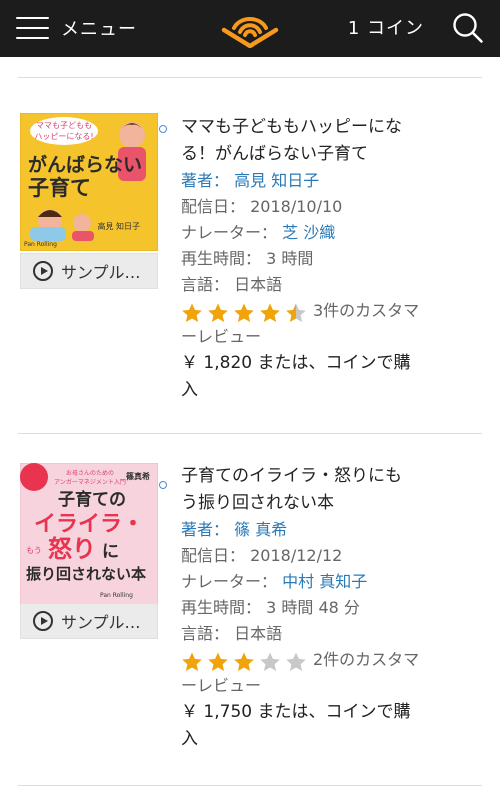  Describe the element at coordinates (32, 28) in the screenshot. I see `hamburger-icon` at that location.